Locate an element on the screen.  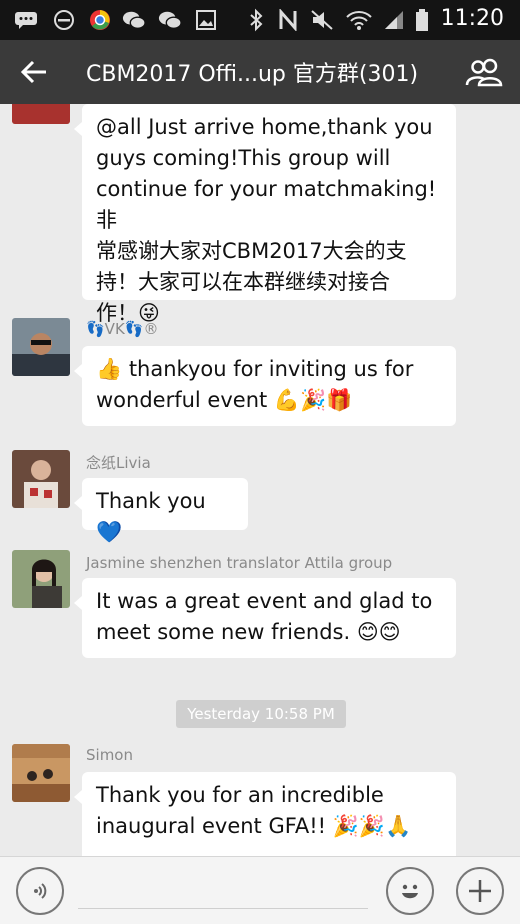
status-time: 11:20 is located at coordinates (472, 18).